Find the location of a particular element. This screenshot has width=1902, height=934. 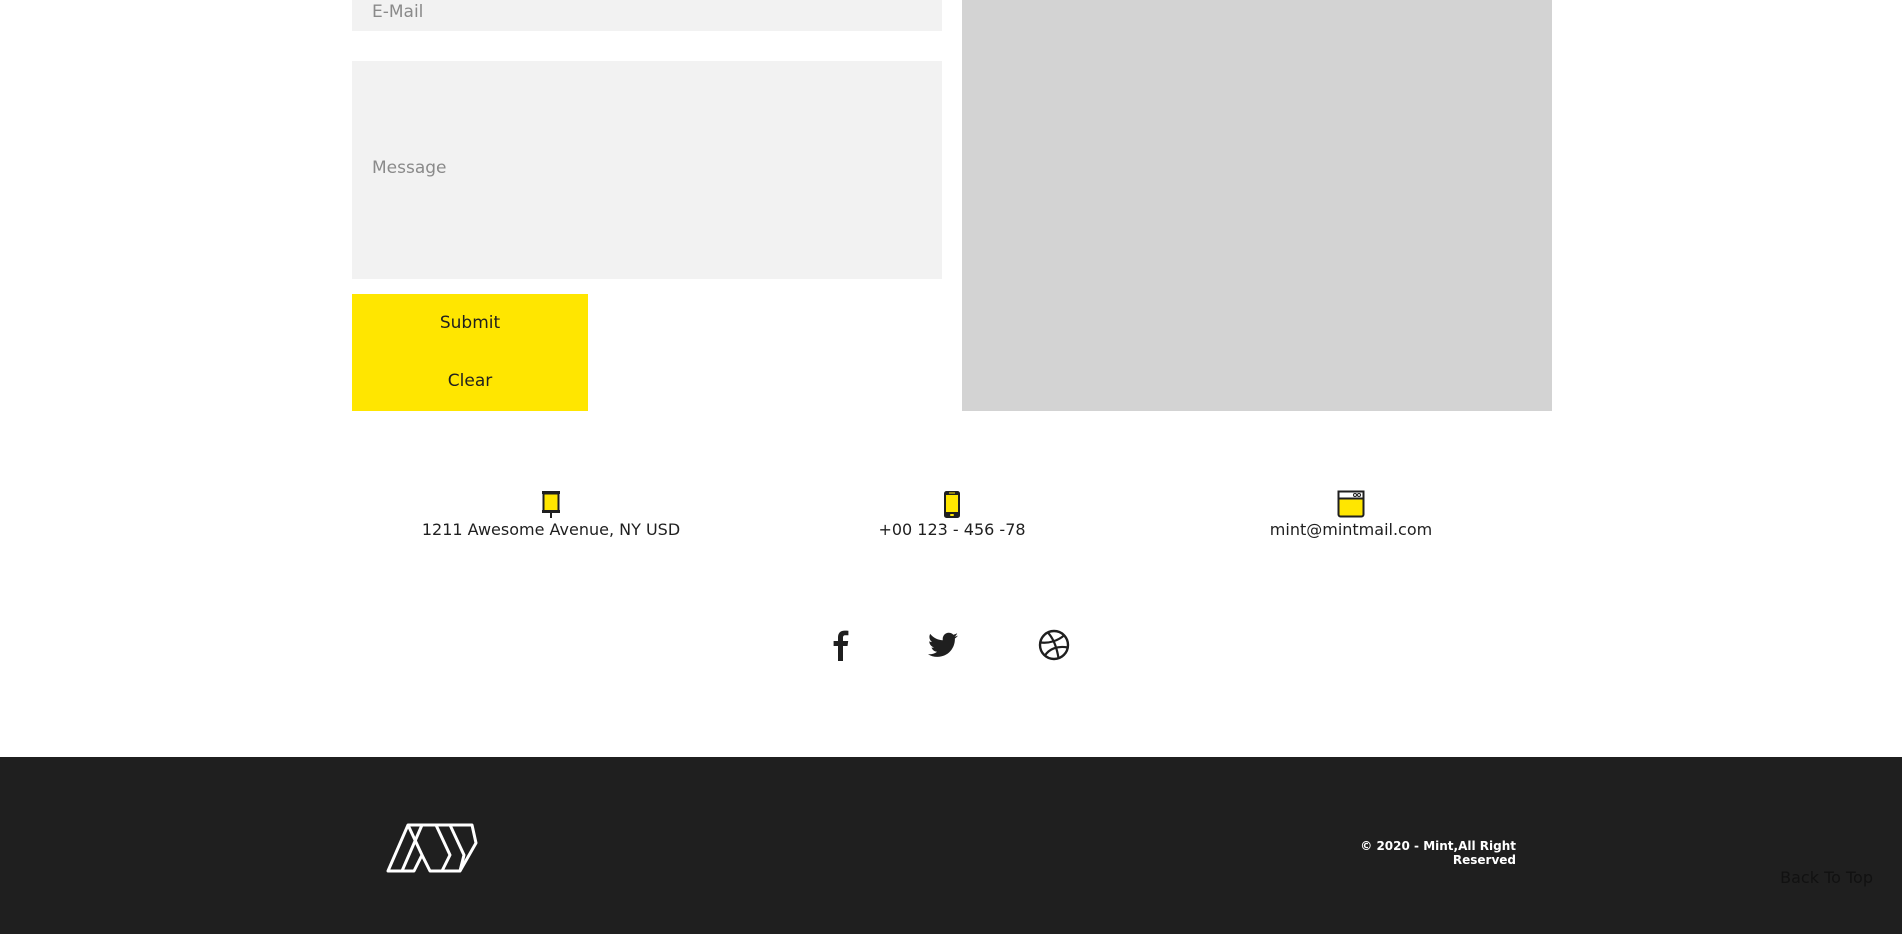

dribbble-link is located at coordinates (1054, 645).